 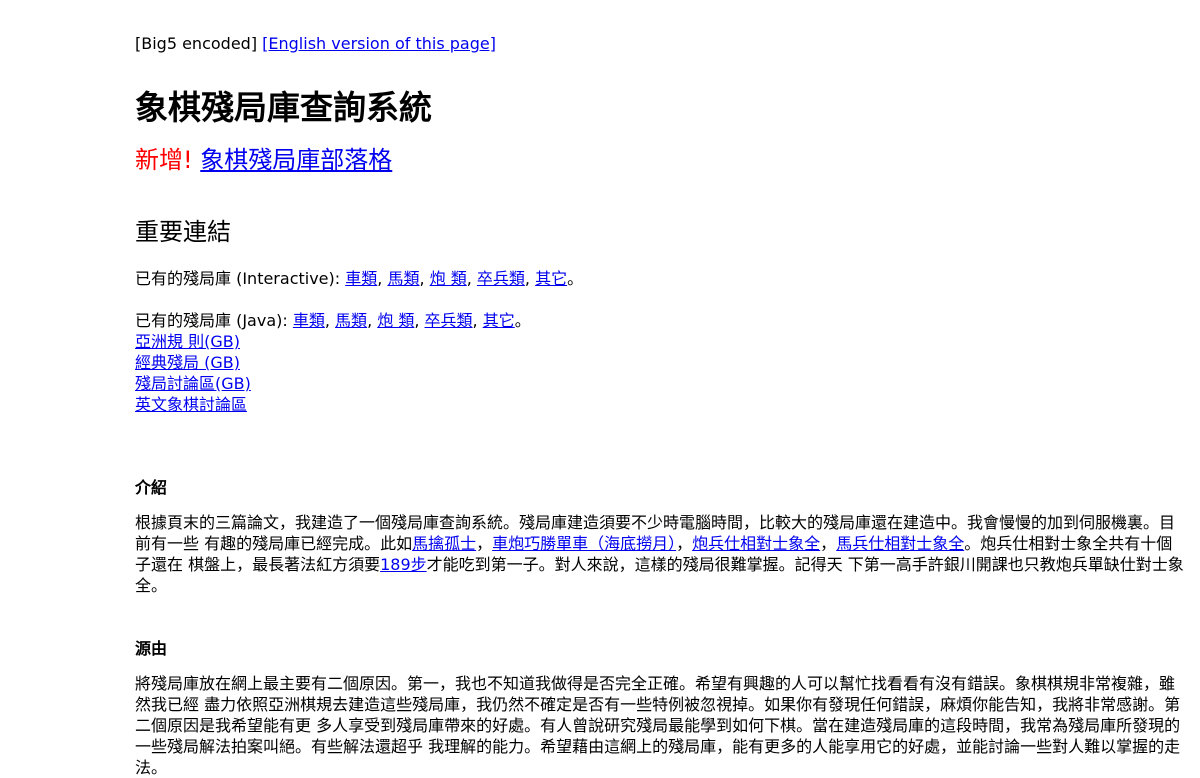 I want to click on interactive-link-horse: 馬類, so click(x=403, y=278).